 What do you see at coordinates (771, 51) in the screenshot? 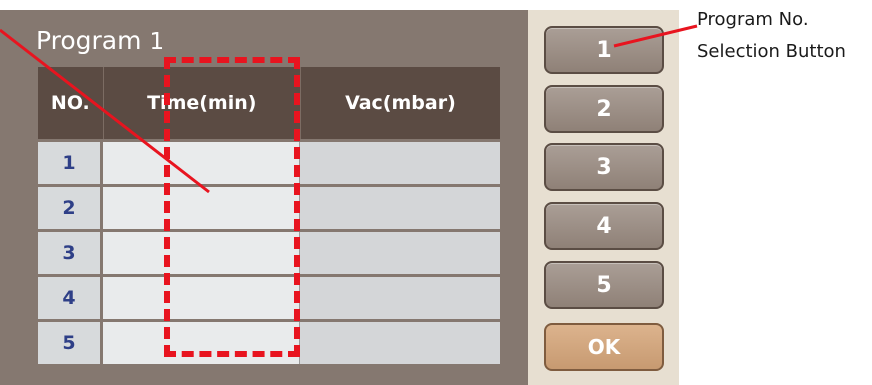
I see `annotation-line-2: Selection Button` at bounding box center [771, 51].